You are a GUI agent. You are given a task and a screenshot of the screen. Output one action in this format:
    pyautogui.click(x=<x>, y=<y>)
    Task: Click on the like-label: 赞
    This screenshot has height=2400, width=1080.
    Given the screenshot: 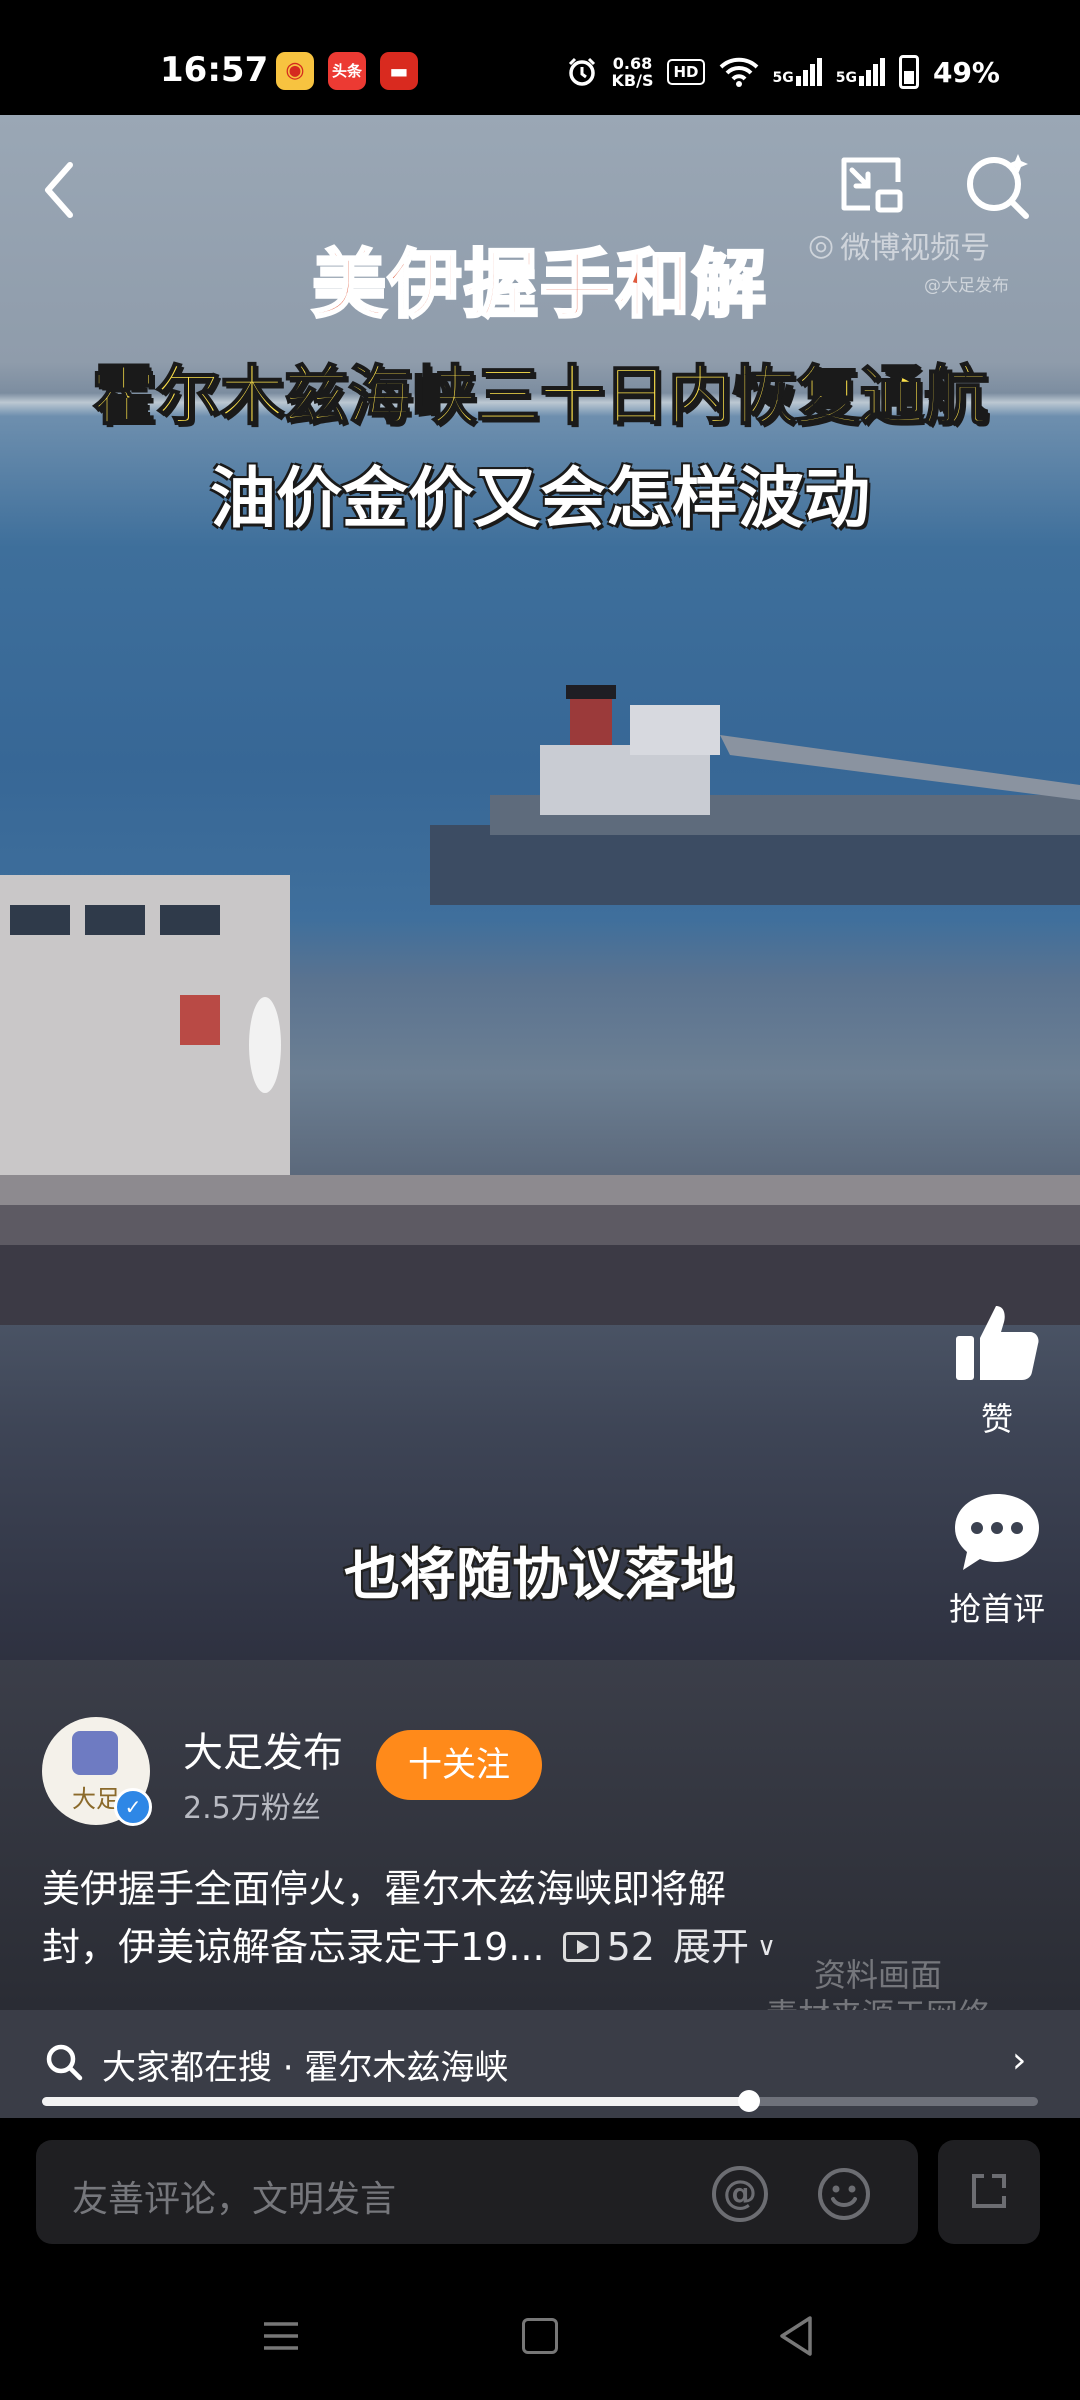 What is the action you would take?
    pyautogui.click(x=996, y=1419)
    